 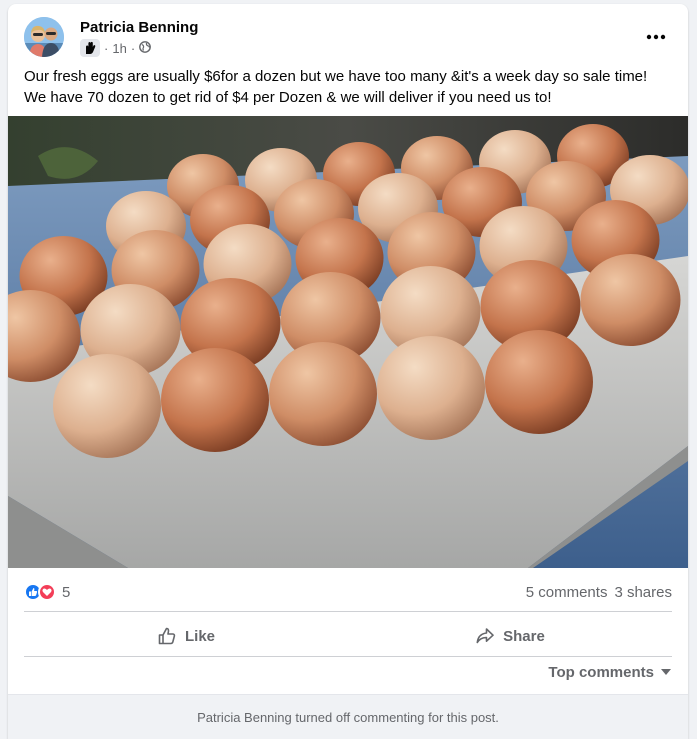 What do you see at coordinates (348, 39) in the screenshot?
I see `post-header: Patricia Benning · 1h ·` at bounding box center [348, 39].